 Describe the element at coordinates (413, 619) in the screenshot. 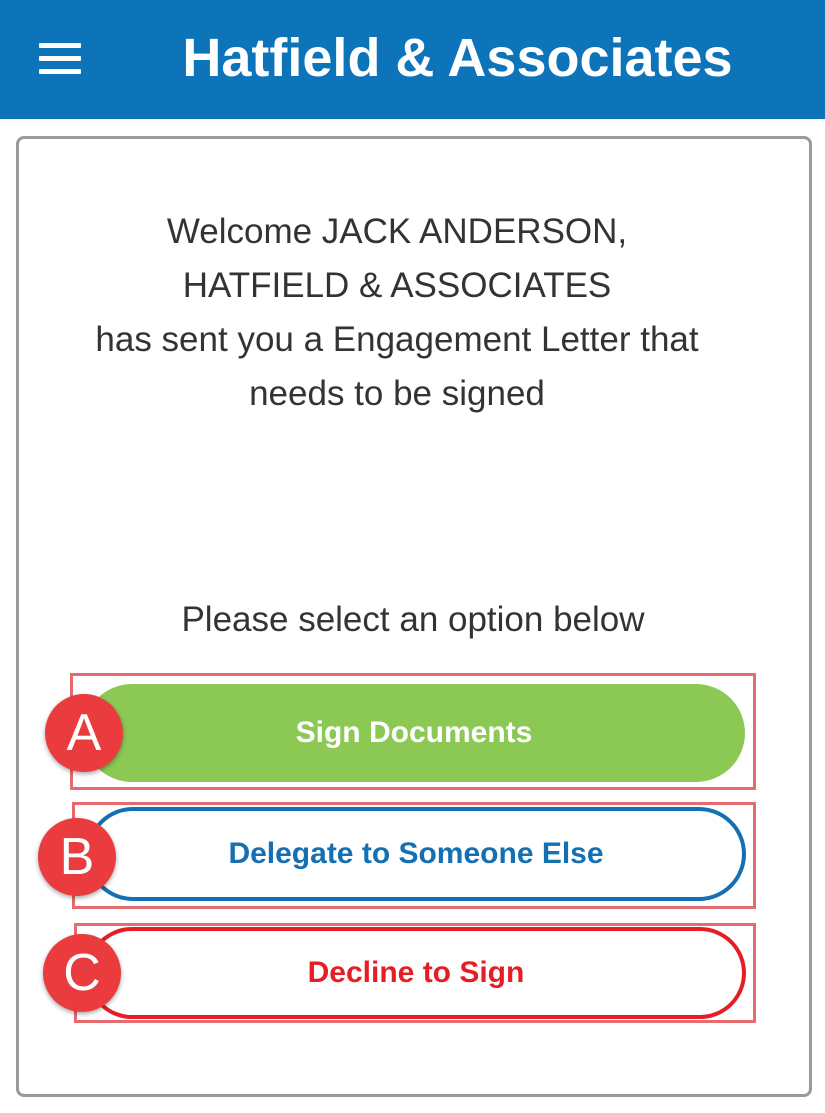

I see `select-option-prompt: Please select an option below` at that location.